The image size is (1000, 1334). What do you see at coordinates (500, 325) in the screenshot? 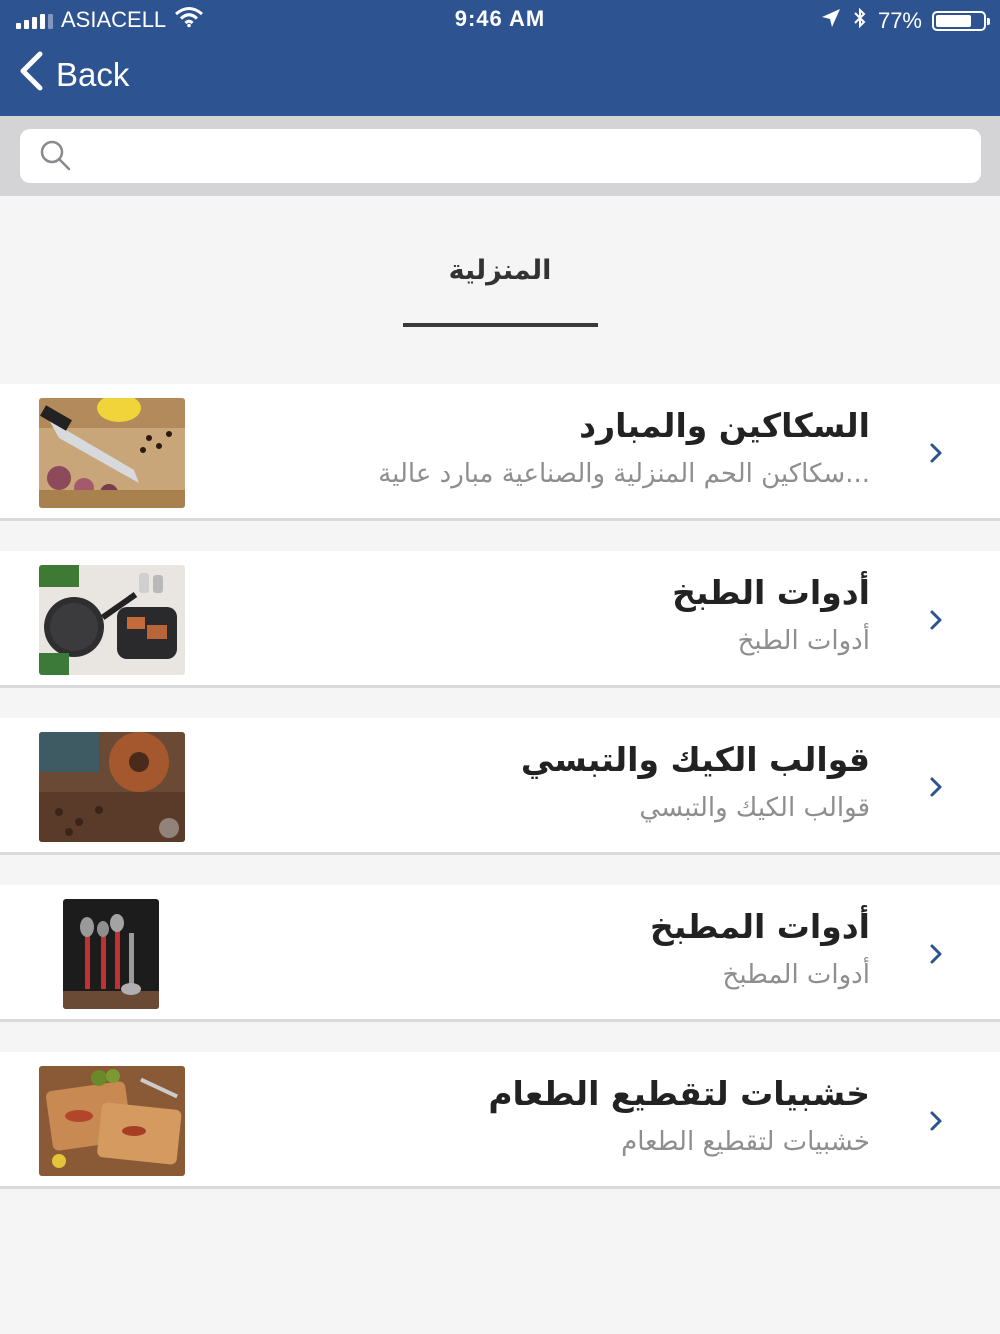
I see `section-title-underline` at bounding box center [500, 325].